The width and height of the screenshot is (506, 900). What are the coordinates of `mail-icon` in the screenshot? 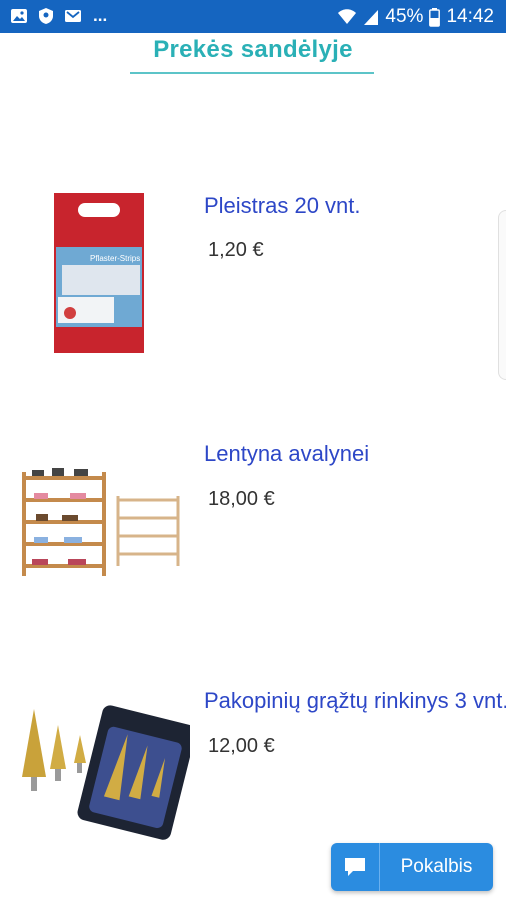 It's located at (73, 16).